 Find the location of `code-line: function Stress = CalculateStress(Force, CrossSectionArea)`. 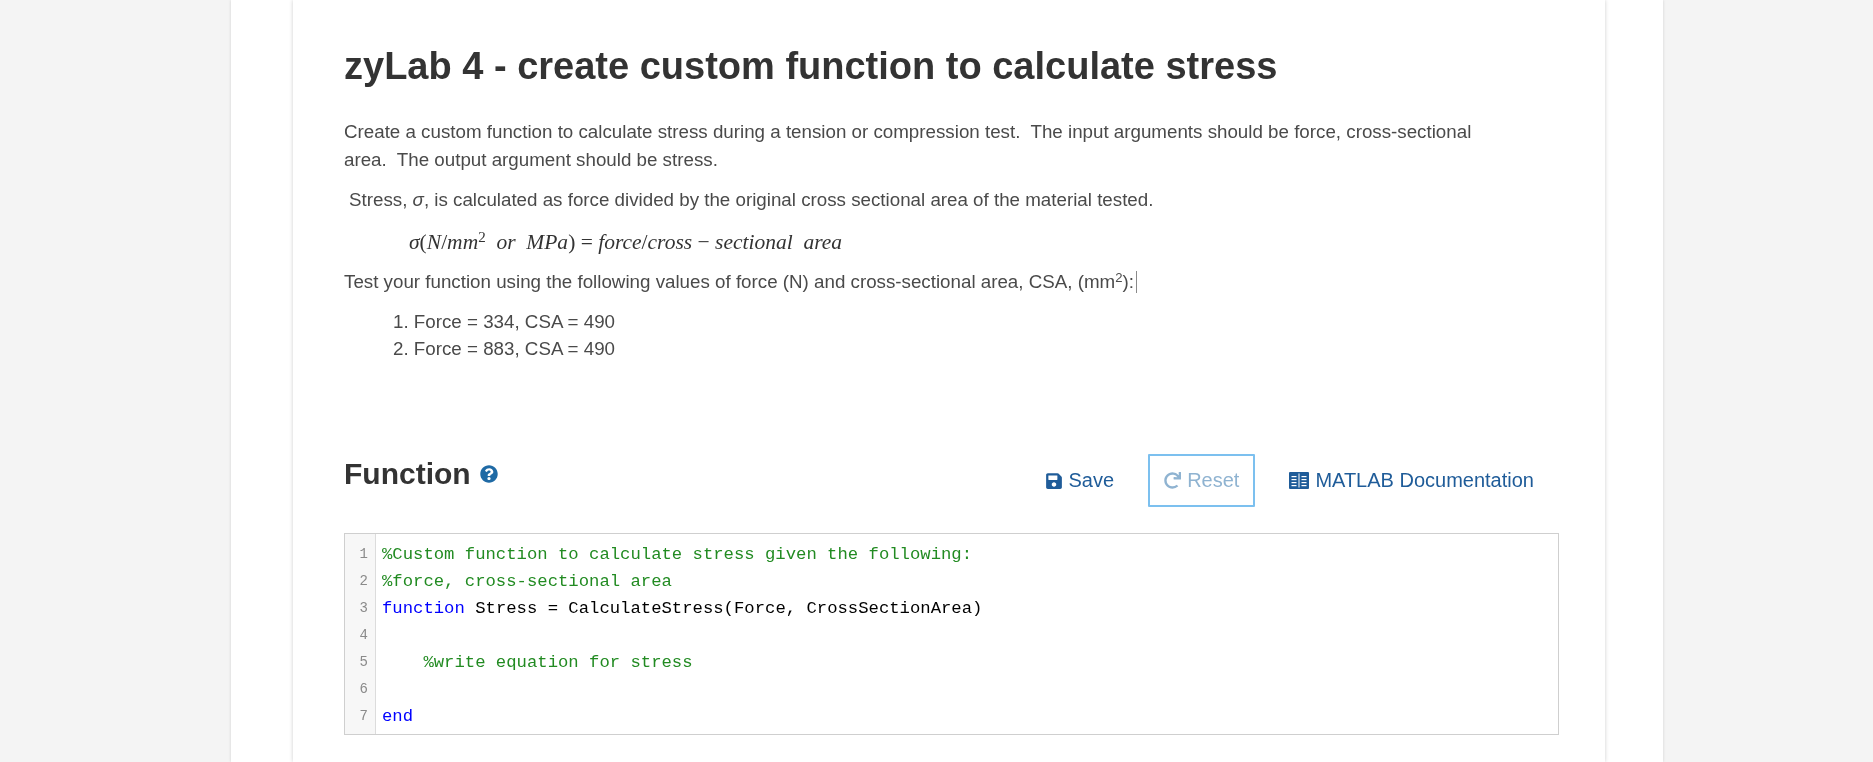

code-line: function Stress = CalculateStress(Force, CrossSectionArea) is located at coordinates (682, 609).